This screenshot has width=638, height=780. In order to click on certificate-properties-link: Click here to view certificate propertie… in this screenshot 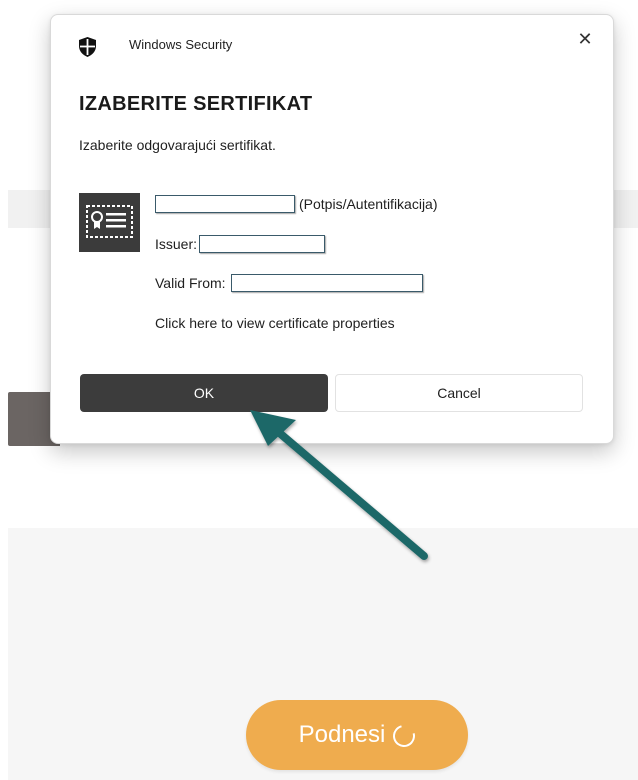, I will do `click(275, 323)`.